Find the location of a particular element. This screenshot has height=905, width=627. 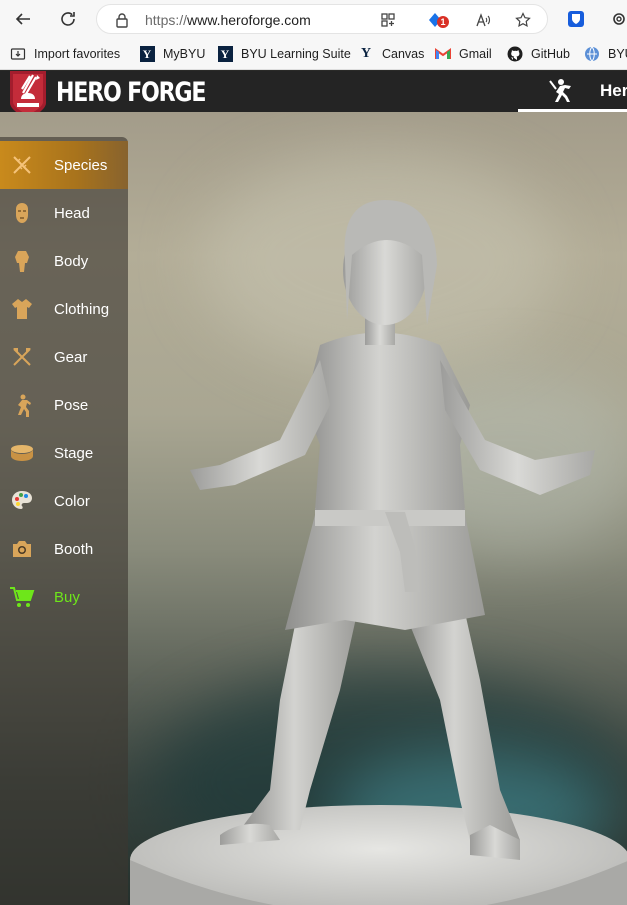

menu-item-stage: Stage is located at coordinates (64, 453).